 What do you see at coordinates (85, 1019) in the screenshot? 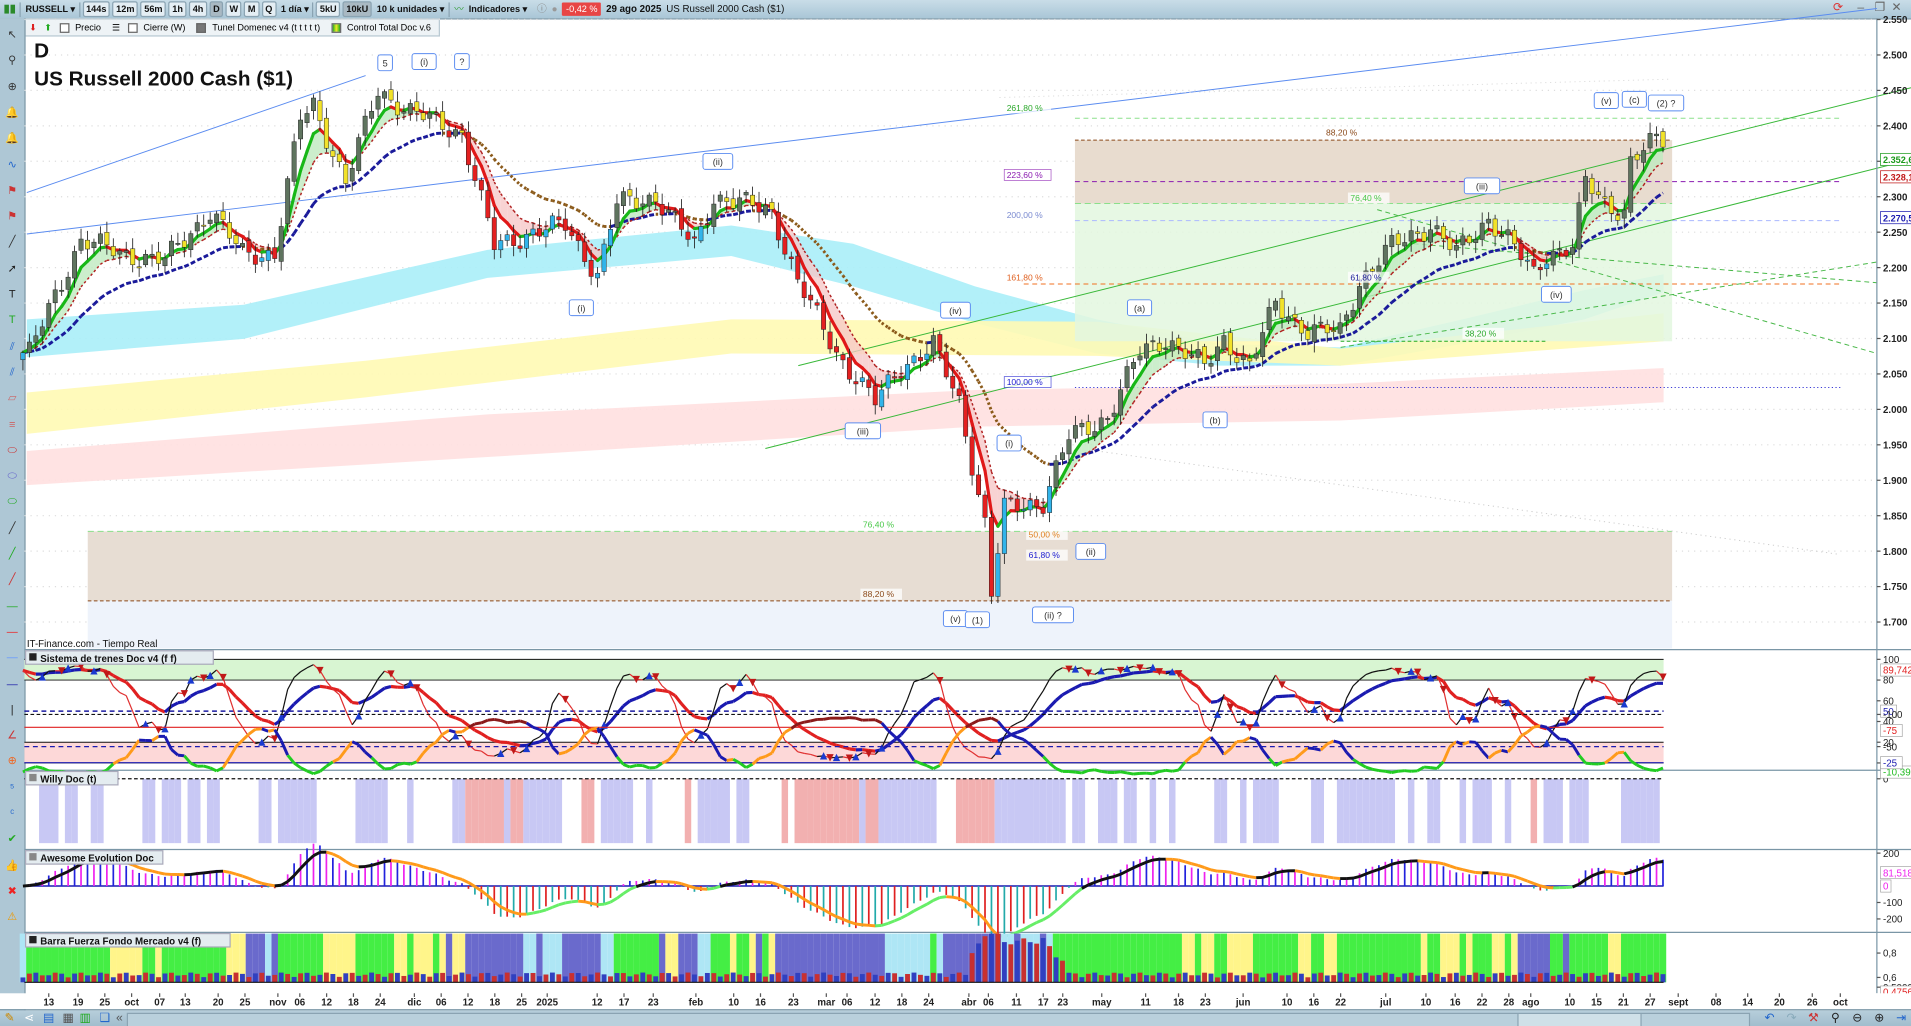
I see `grid-icon: ▥` at bounding box center [85, 1019].